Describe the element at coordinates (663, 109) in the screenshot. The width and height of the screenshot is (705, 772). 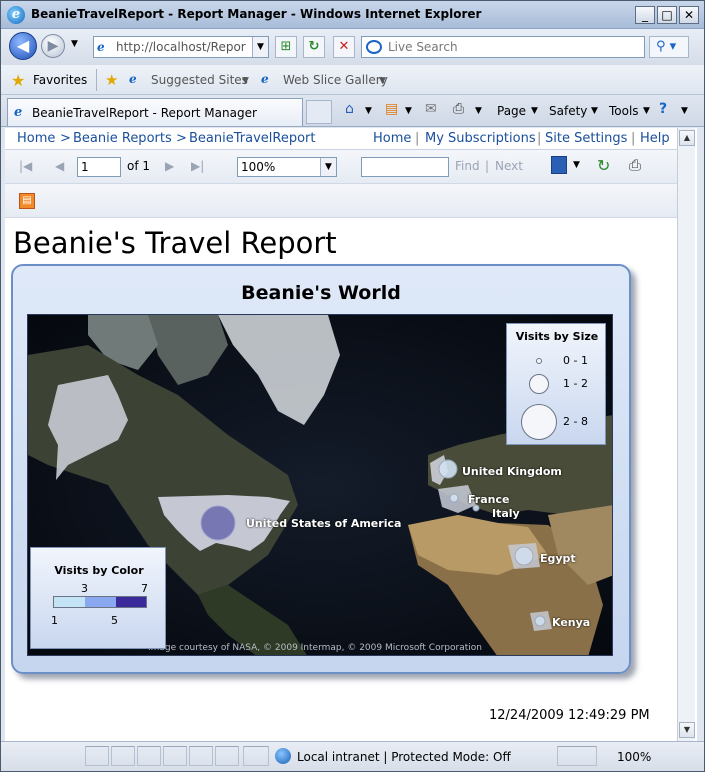
I see `help-icon: ?` at that location.